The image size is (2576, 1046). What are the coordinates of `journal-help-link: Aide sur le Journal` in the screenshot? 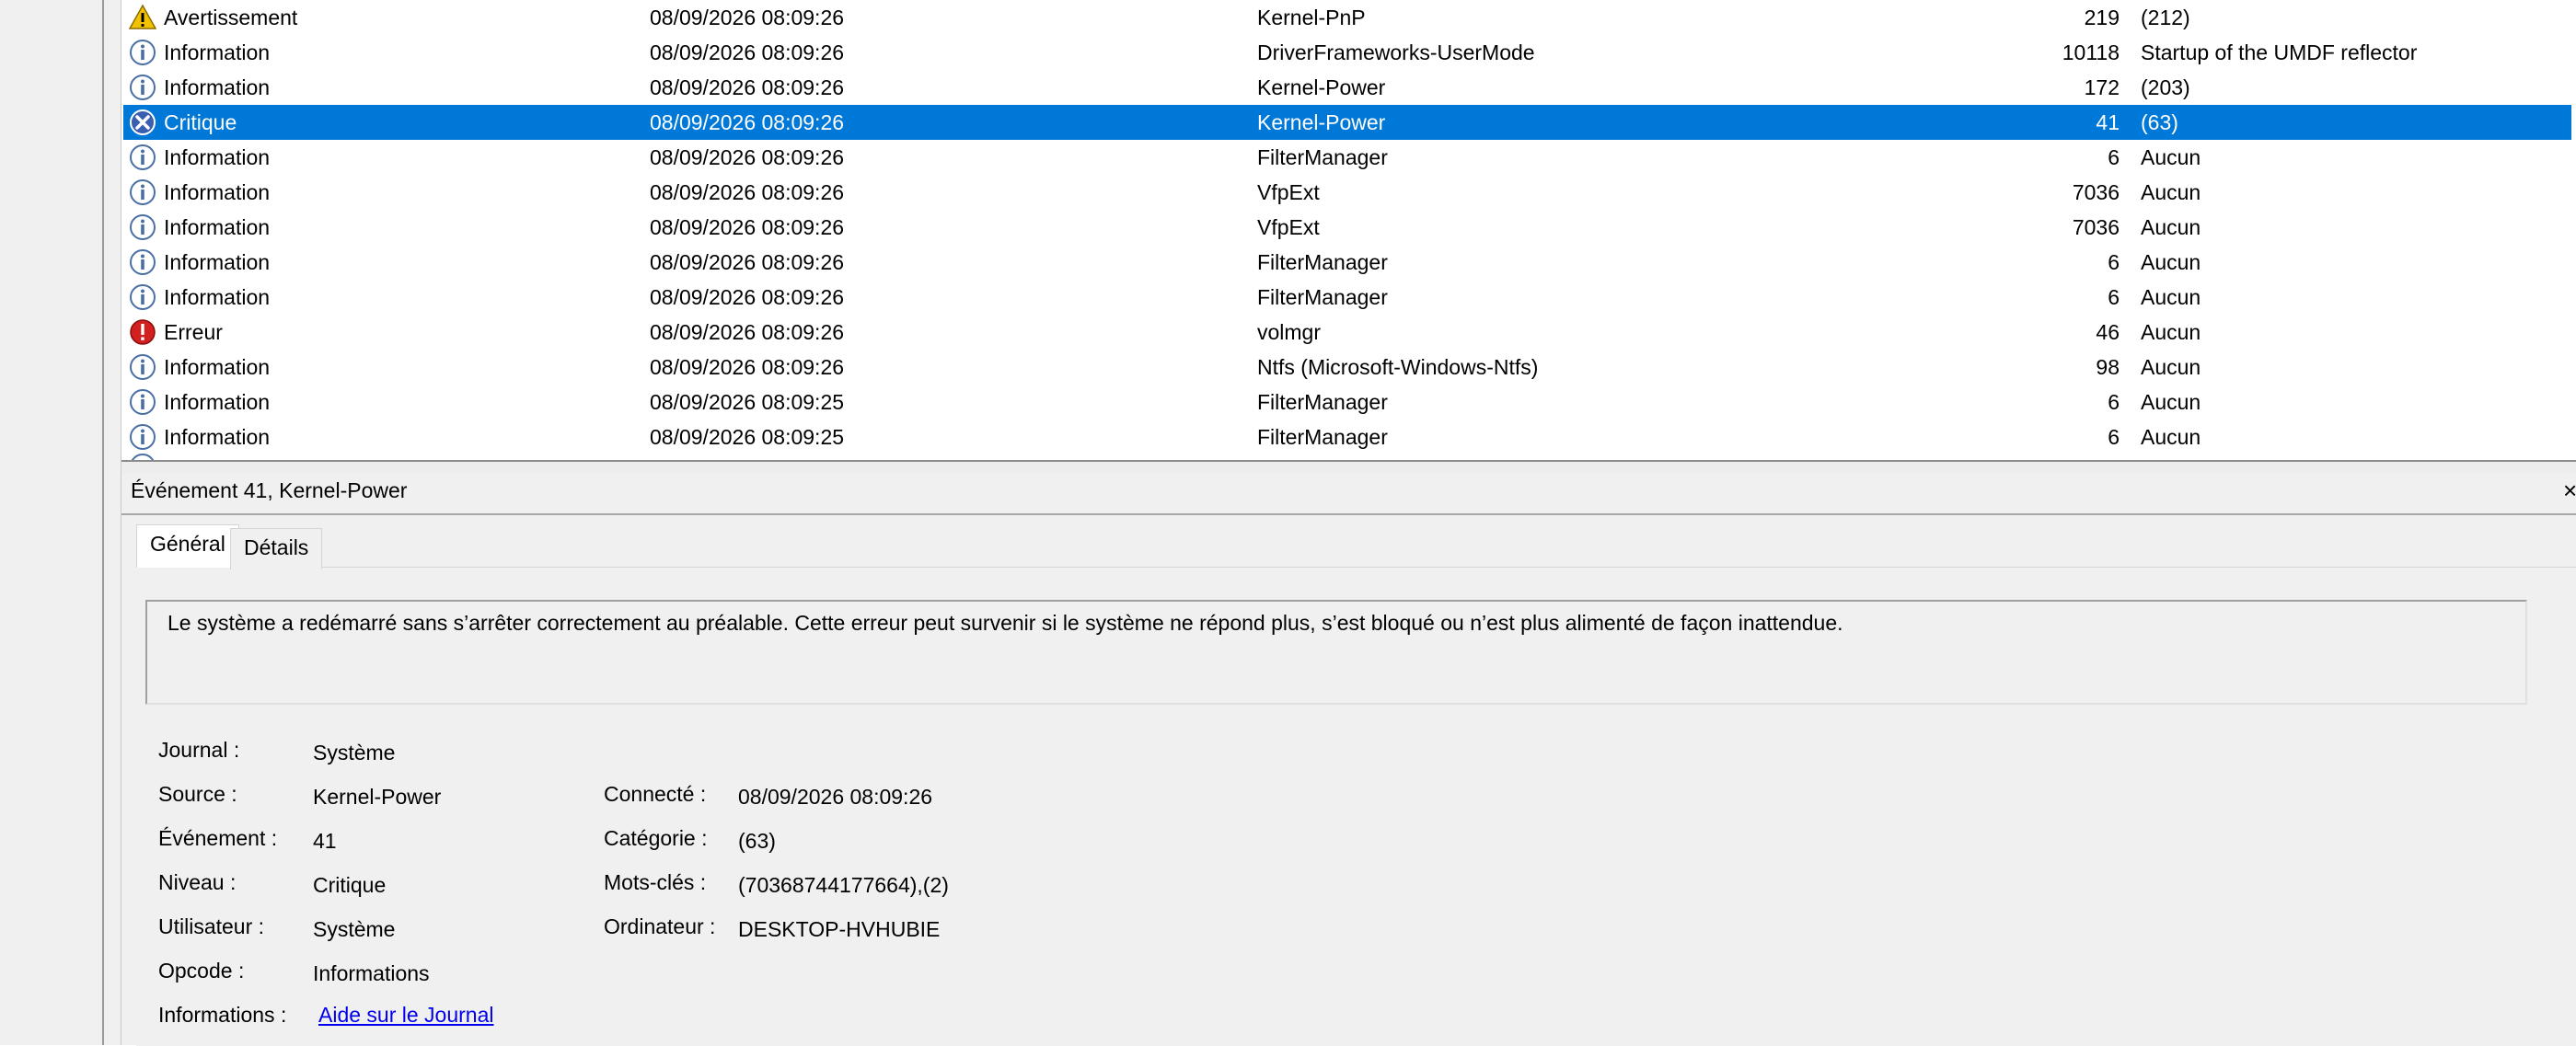 It's located at (406, 1015).